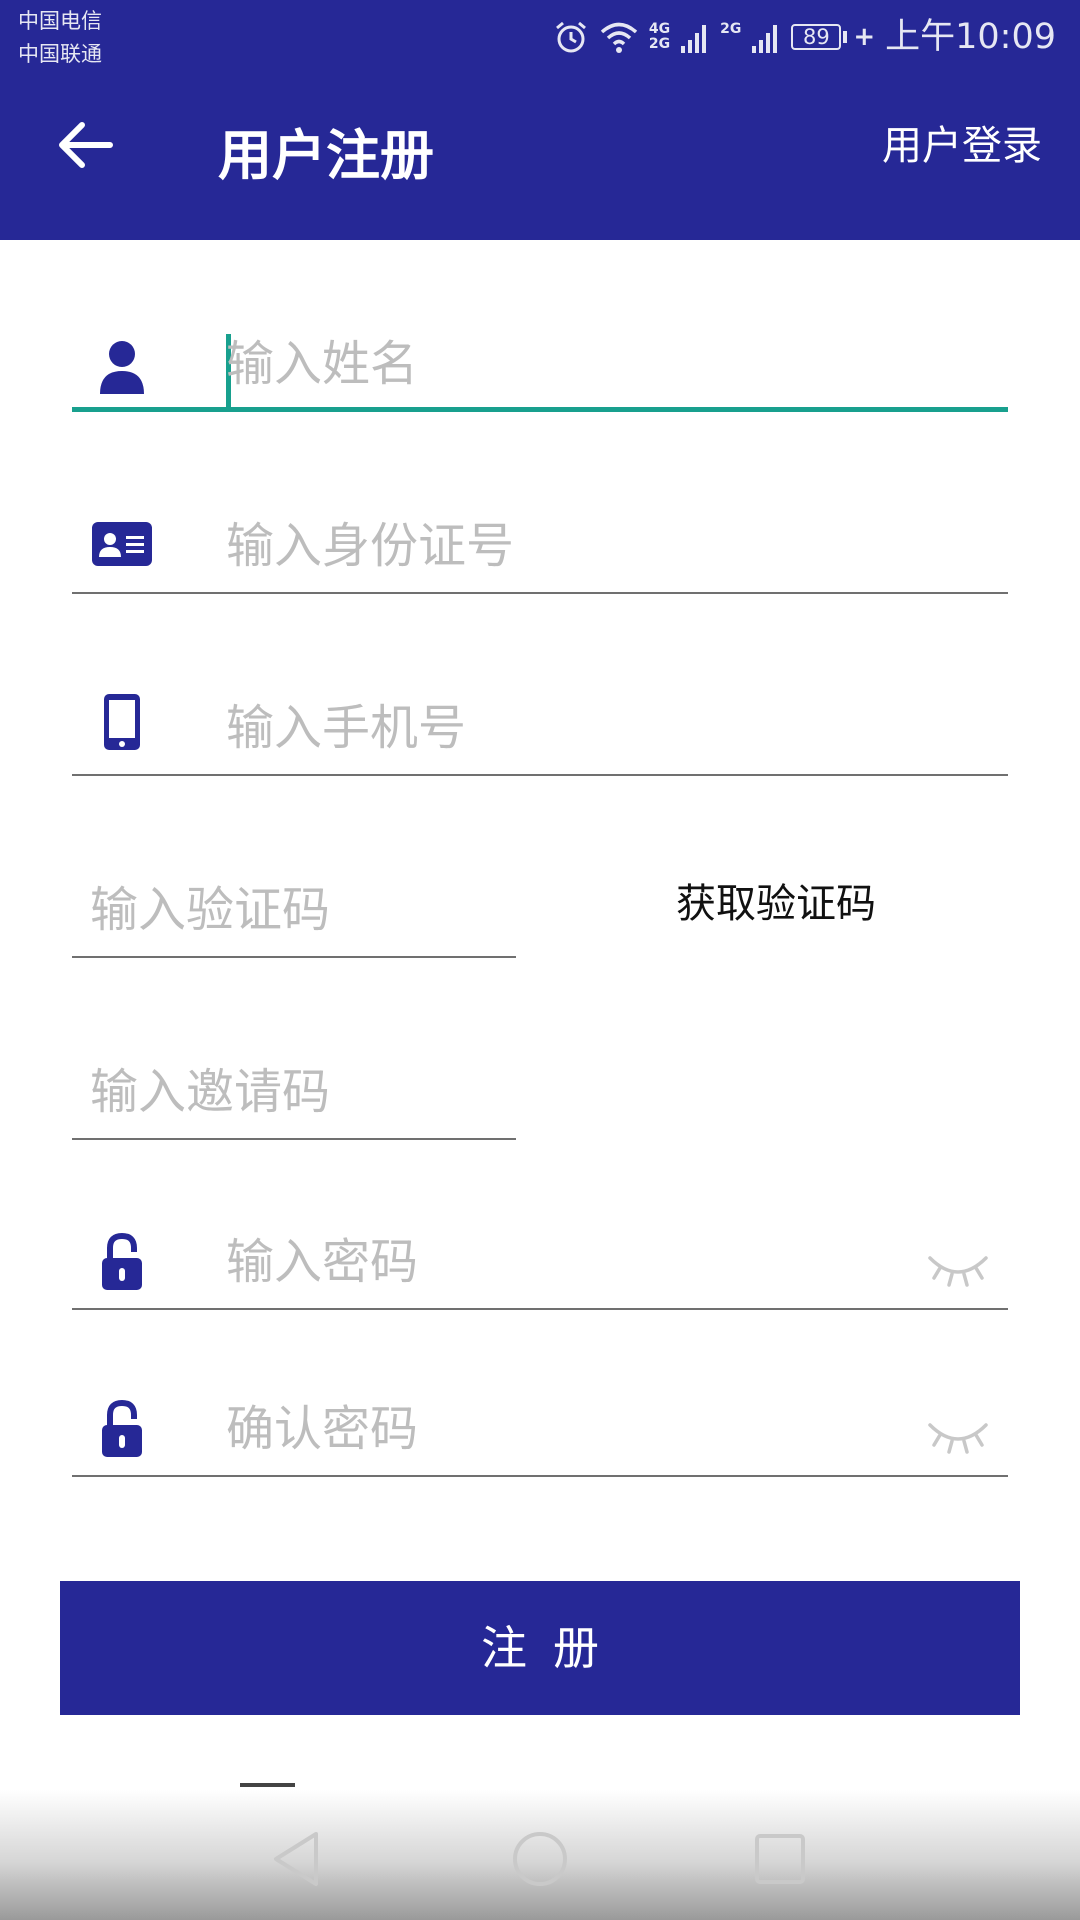  I want to click on nav-back-button, so click(297, 1859).